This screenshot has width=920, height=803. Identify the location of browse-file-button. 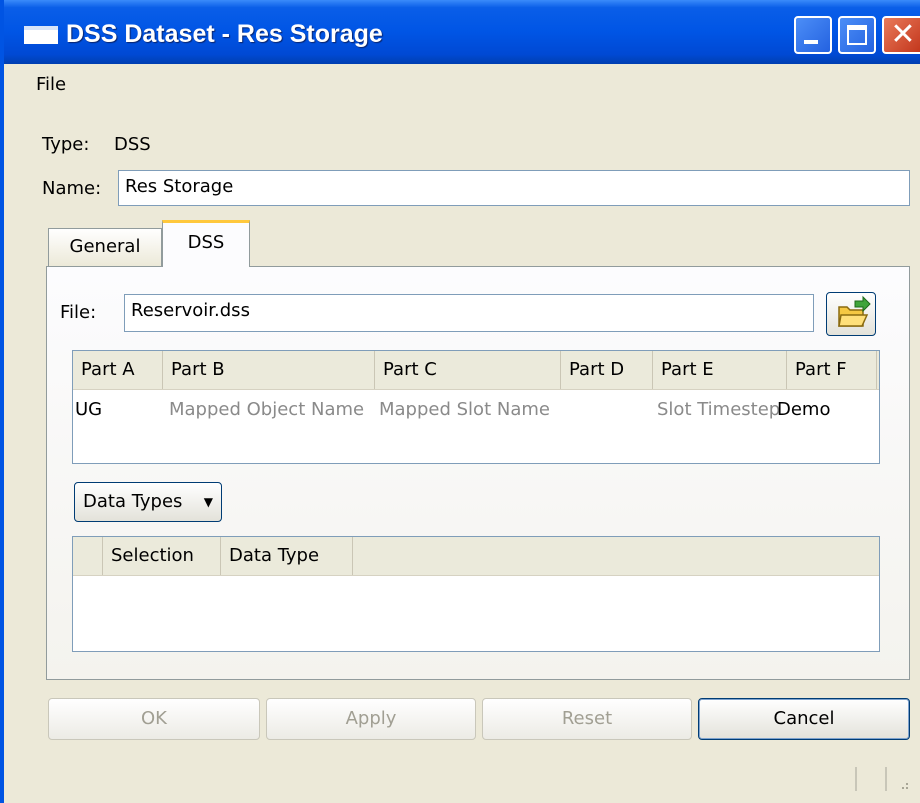
(851, 314).